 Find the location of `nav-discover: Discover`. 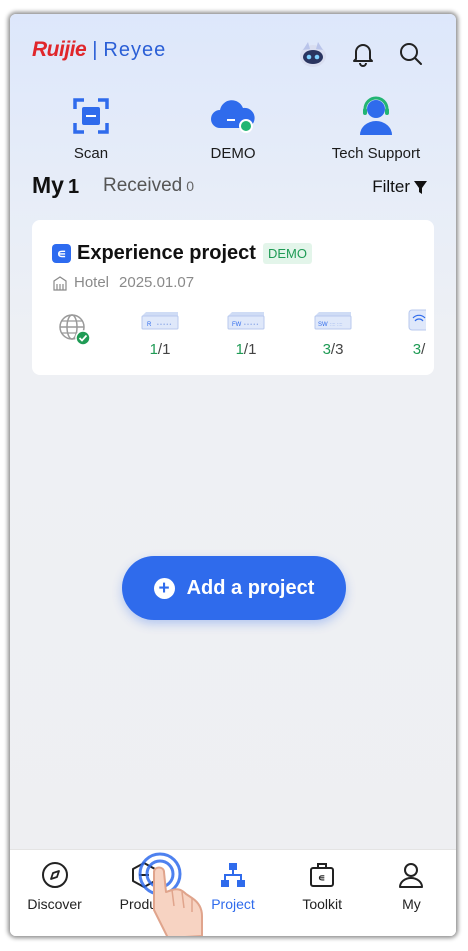

nav-discover: Discover is located at coordinates (54, 893).